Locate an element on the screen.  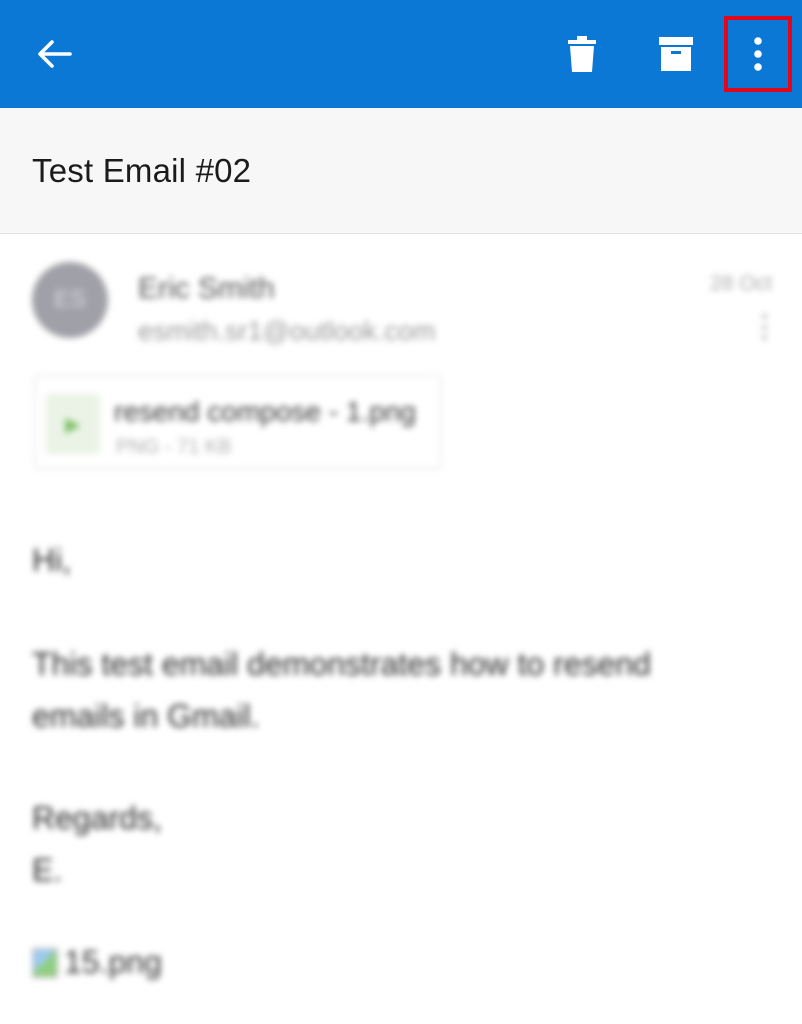
sender-name: Eric Smith is located at coordinates (206, 288).